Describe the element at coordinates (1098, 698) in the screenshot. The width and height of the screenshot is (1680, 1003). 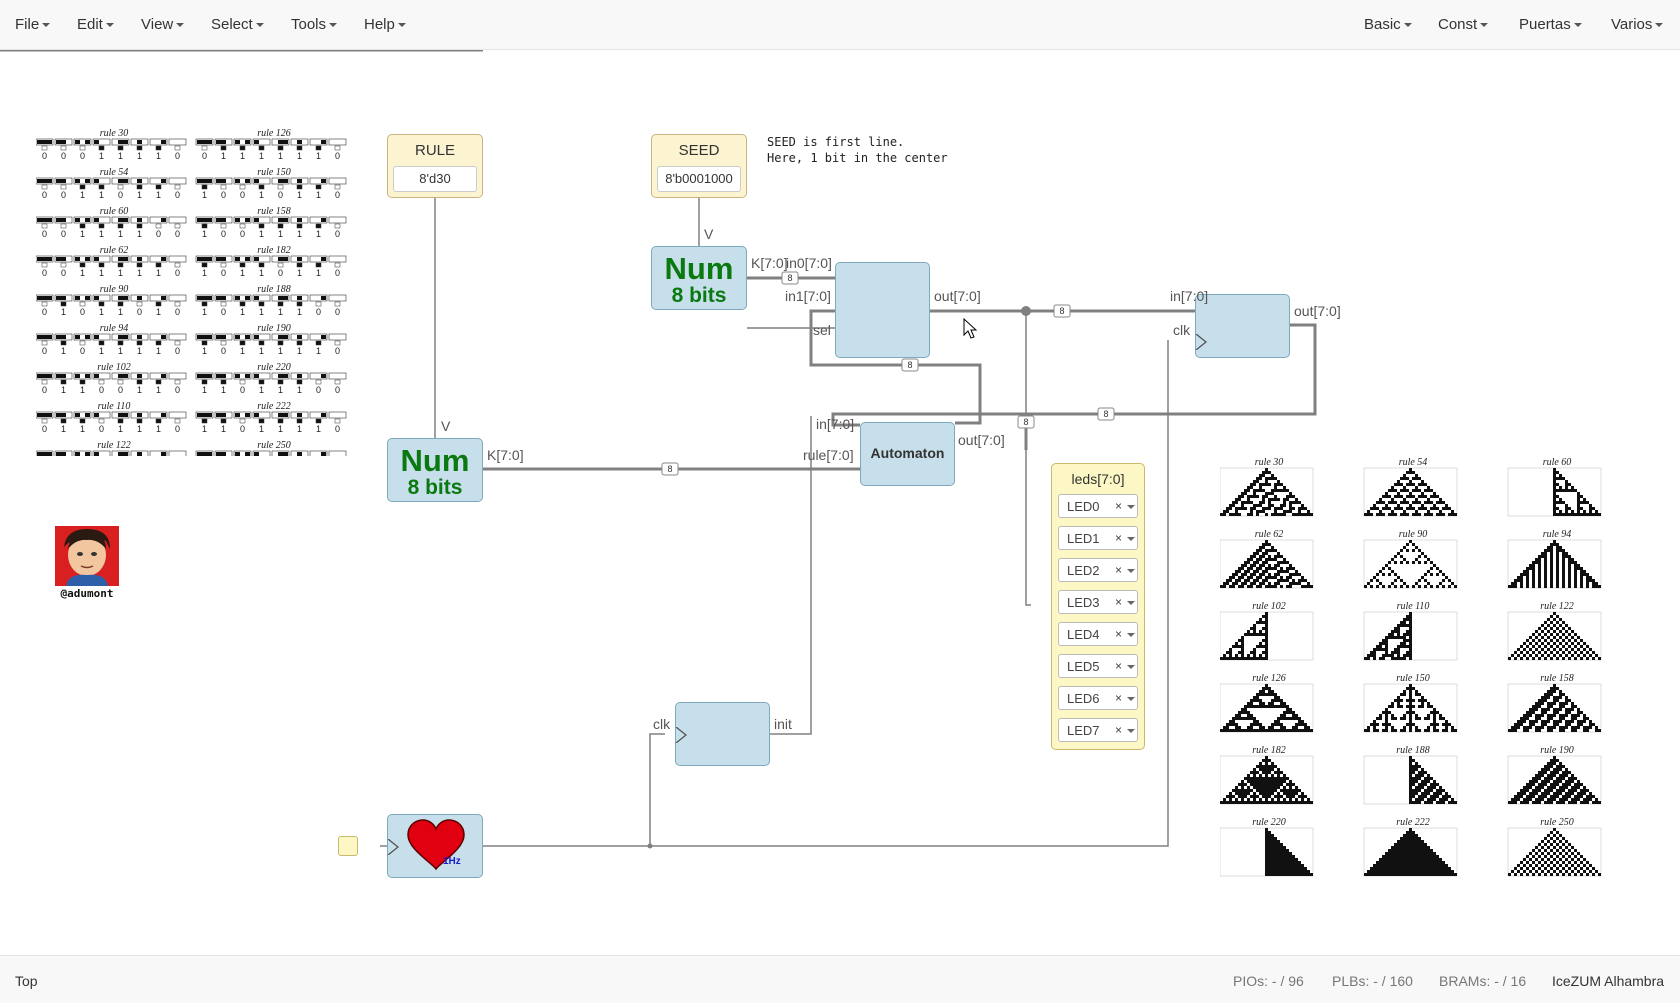
I see `led-select-6: LED6 ×` at that location.